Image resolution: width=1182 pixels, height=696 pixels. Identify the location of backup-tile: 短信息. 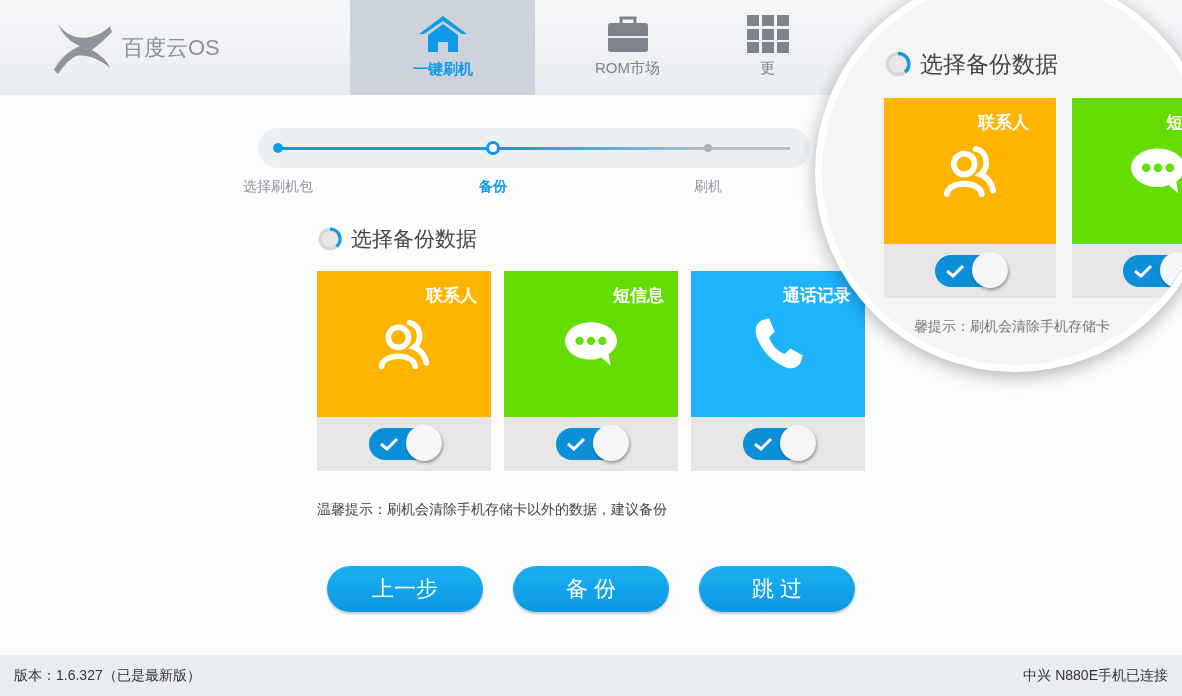
(591, 370).